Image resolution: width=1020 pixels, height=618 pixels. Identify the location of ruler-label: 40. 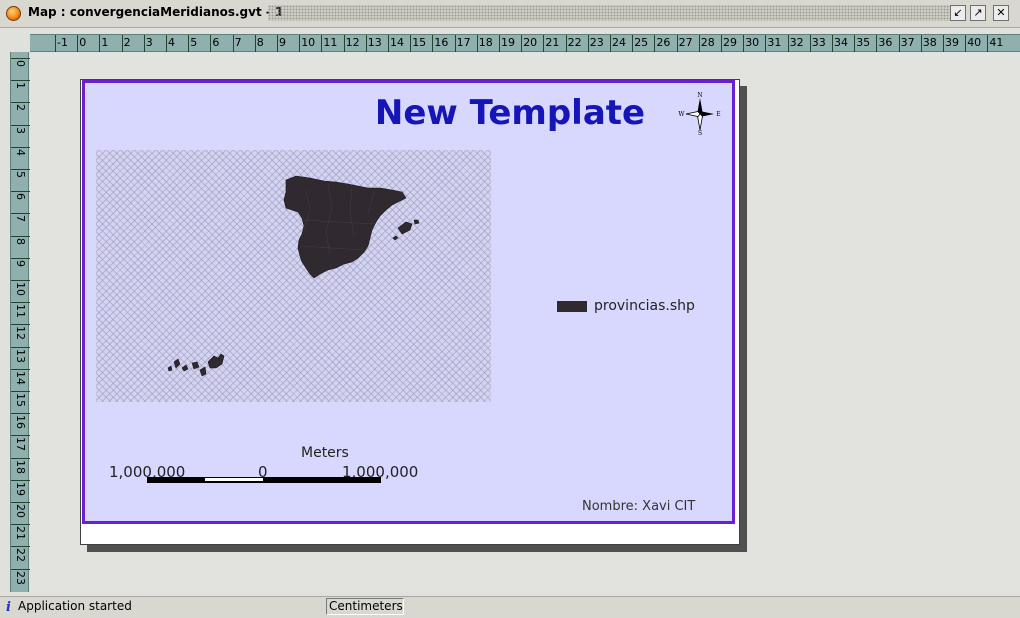
(974, 42).